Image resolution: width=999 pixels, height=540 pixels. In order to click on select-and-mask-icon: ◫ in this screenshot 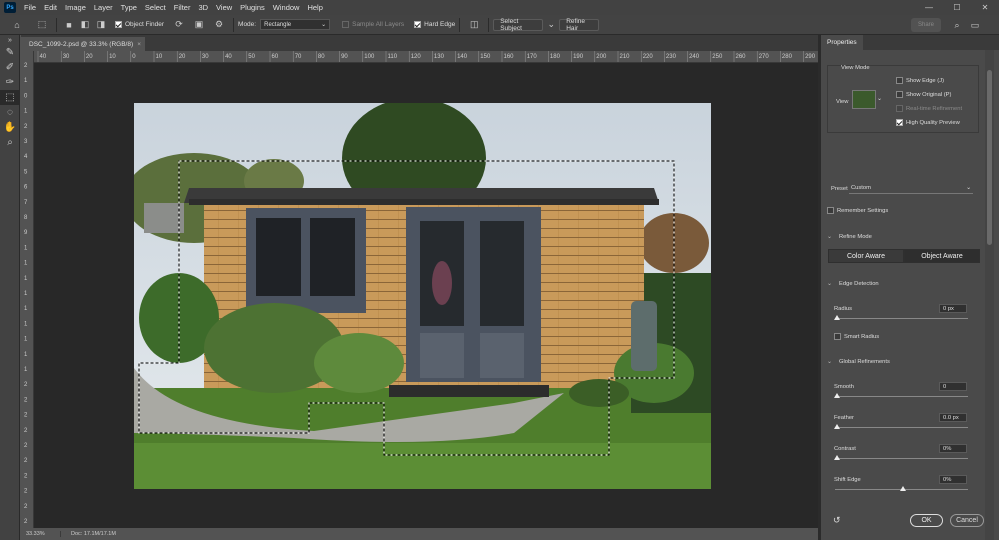, I will do `click(474, 25)`.